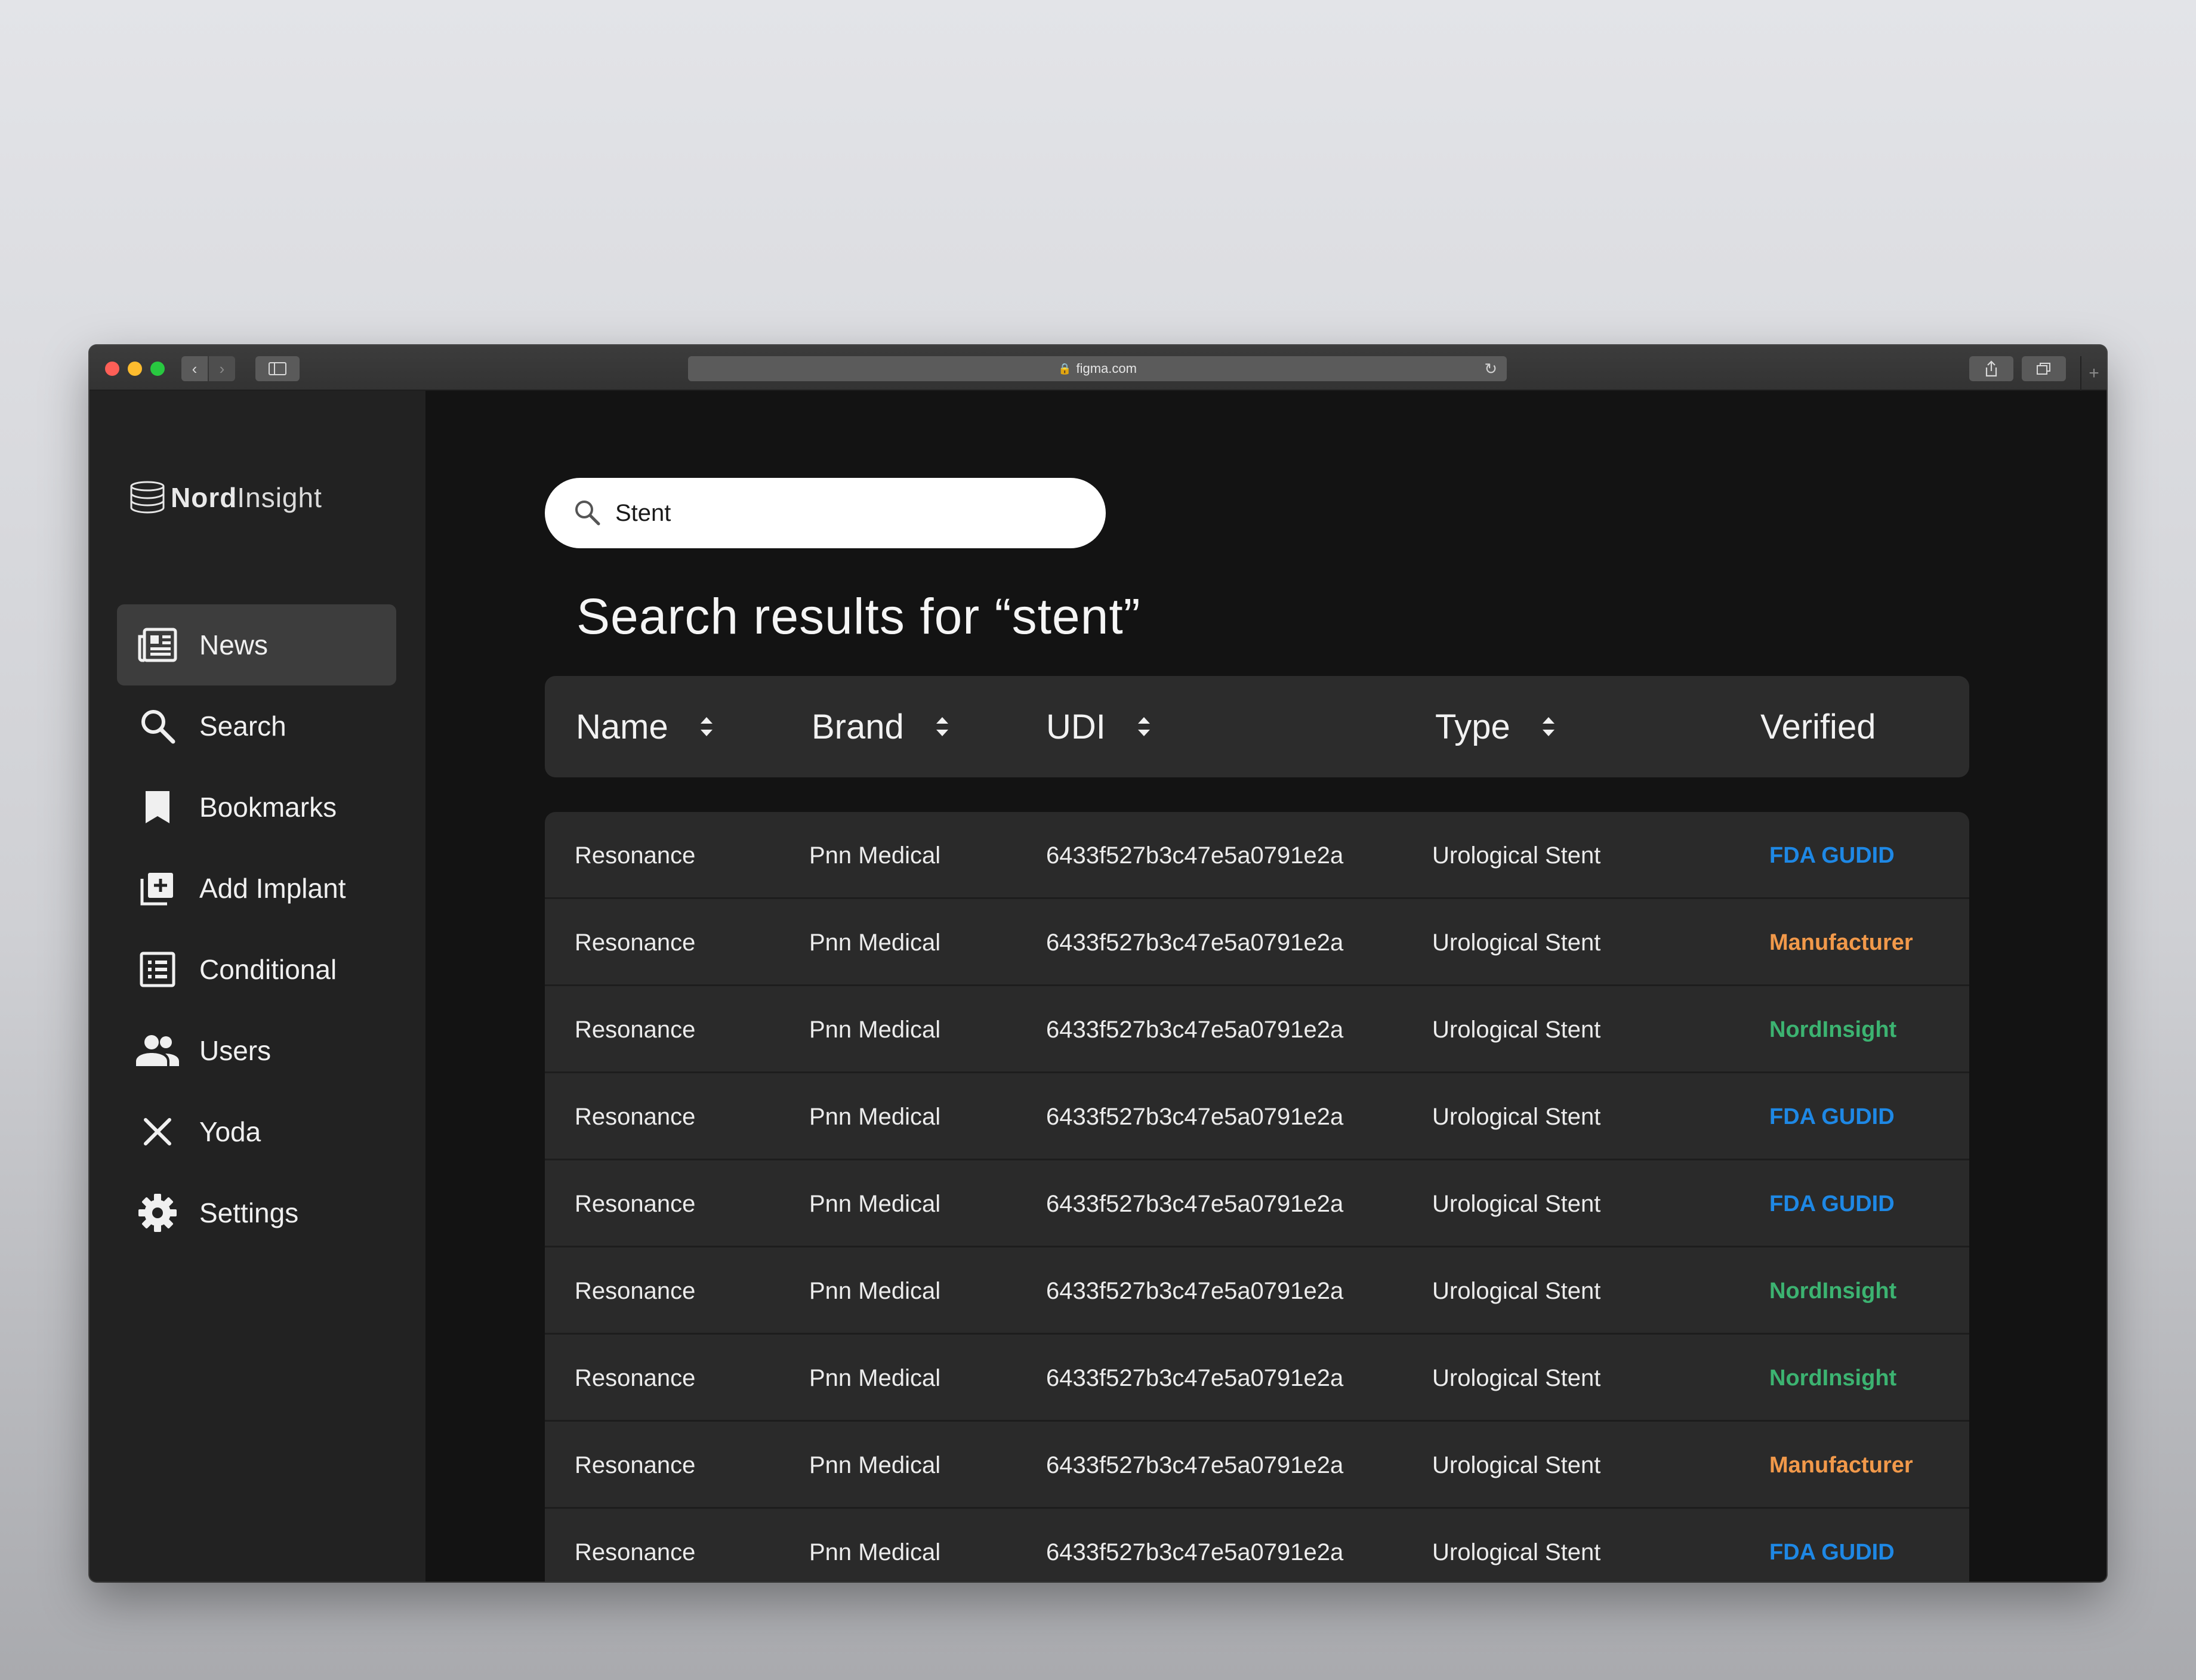 The height and width of the screenshot is (1680, 2196). Describe the element at coordinates (157, 807) in the screenshot. I see `bookmark-icon` at that location.